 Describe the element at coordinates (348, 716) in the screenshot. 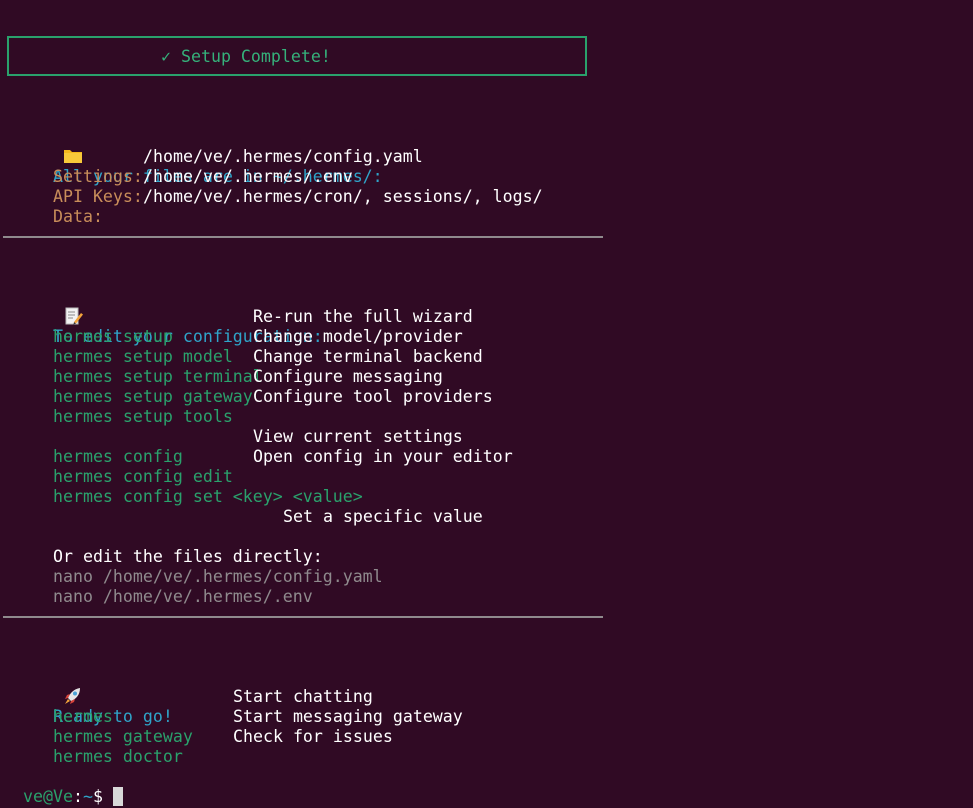

I see `command-description: Start messaging gateway` at that location.